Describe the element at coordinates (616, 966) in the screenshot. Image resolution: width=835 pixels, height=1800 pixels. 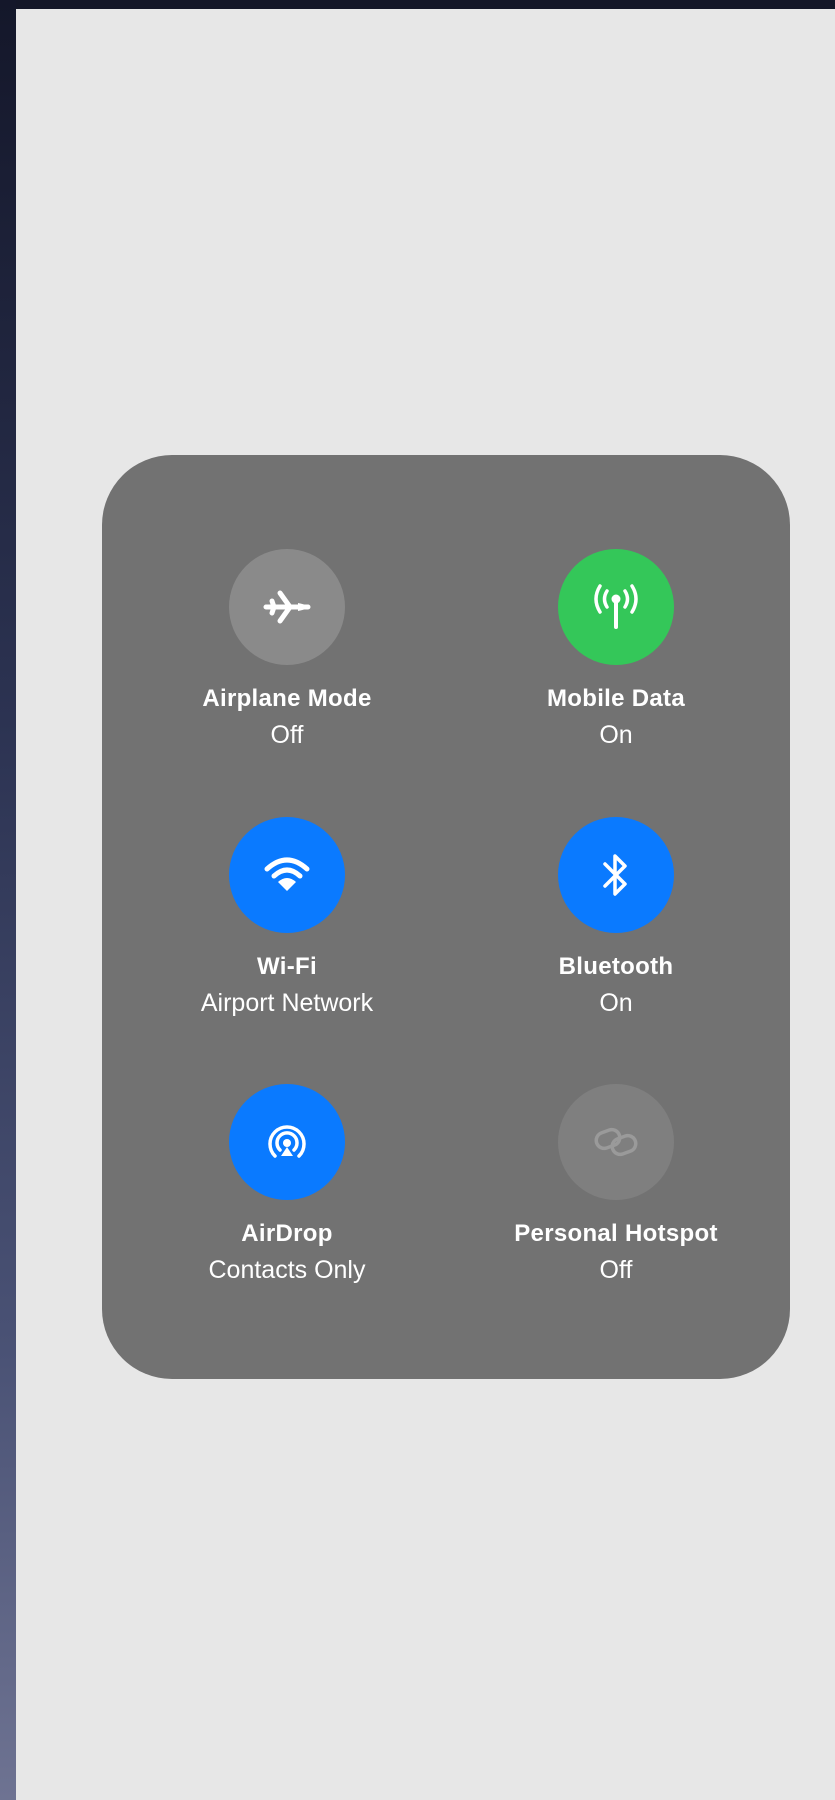
I see `bluetooth-label: Bluetooth` at that location.